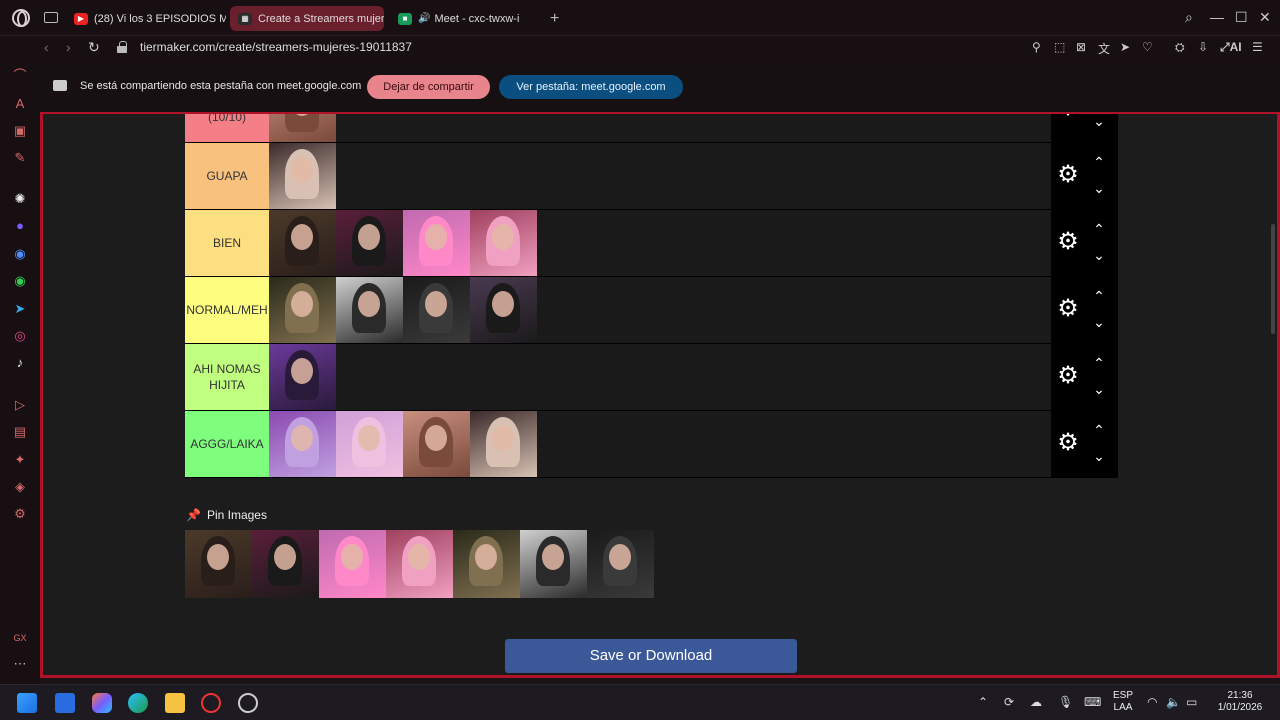  Describe the element at coordinates (20, 664) in the screenshot. I see `more-icon: ⋯` at that location.